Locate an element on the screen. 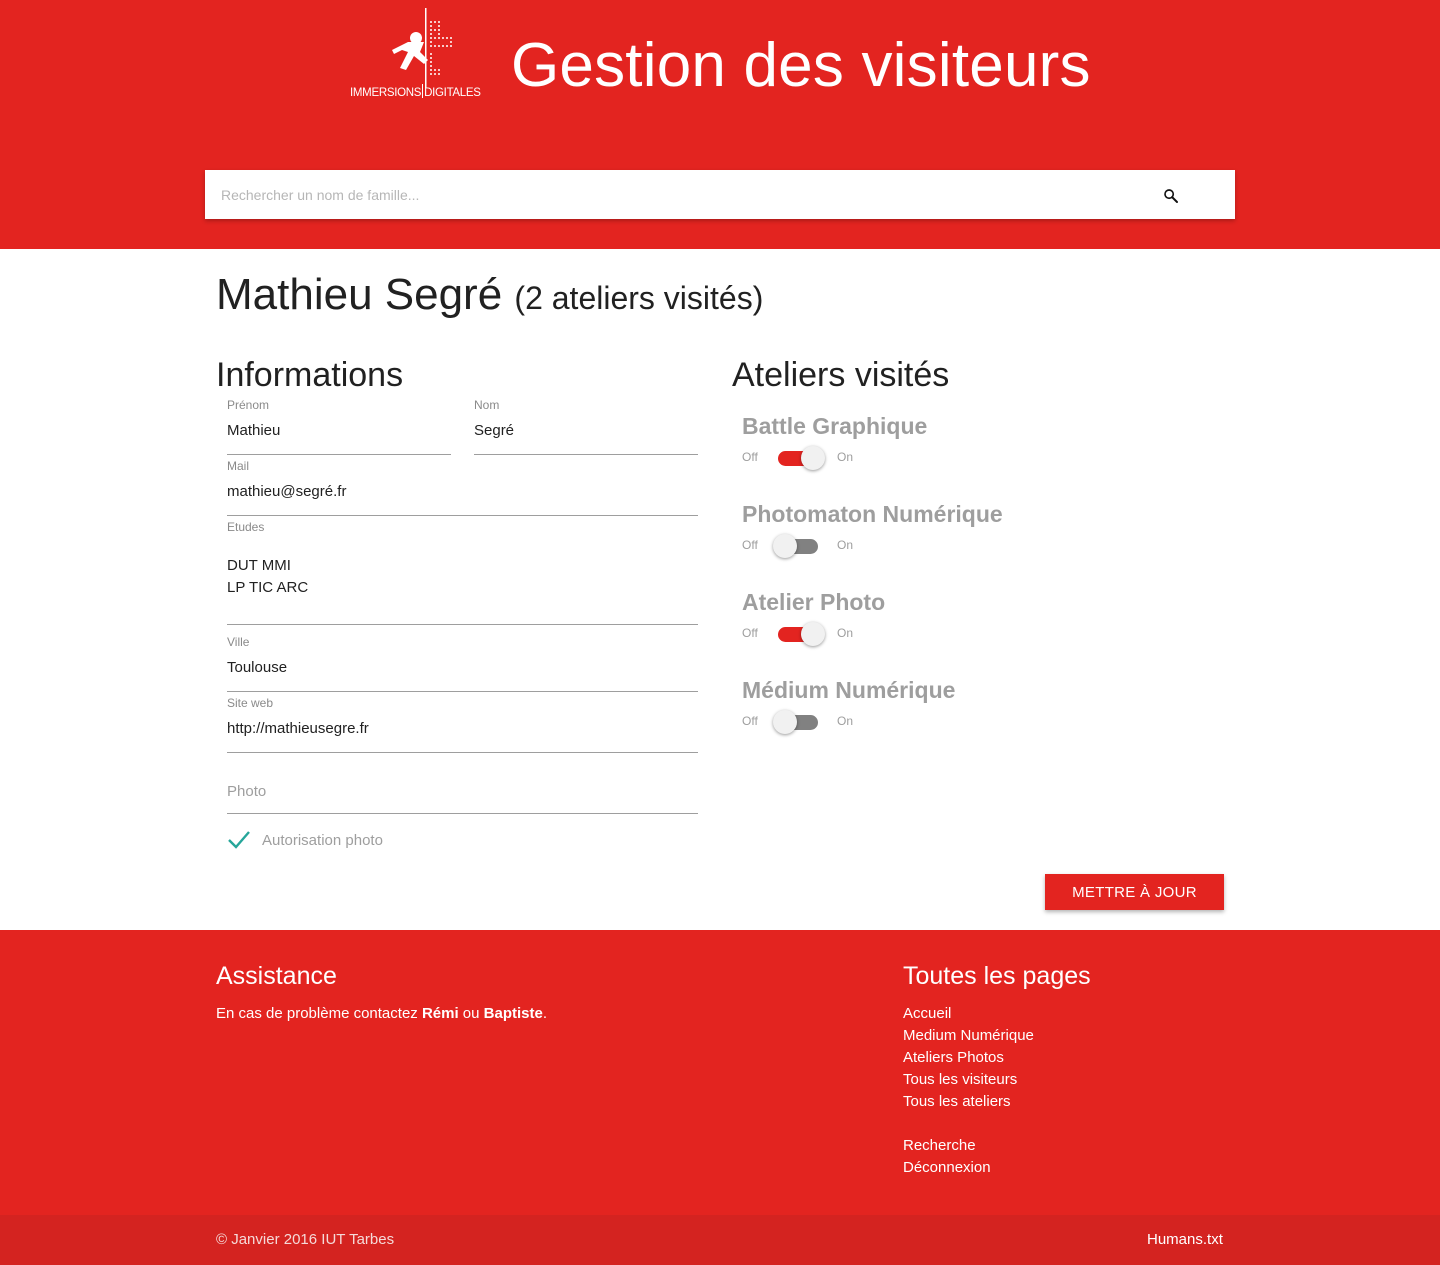 This screenshot has height=1265, width=1440. nom-label: Nom is located at coordinates (487, 405).